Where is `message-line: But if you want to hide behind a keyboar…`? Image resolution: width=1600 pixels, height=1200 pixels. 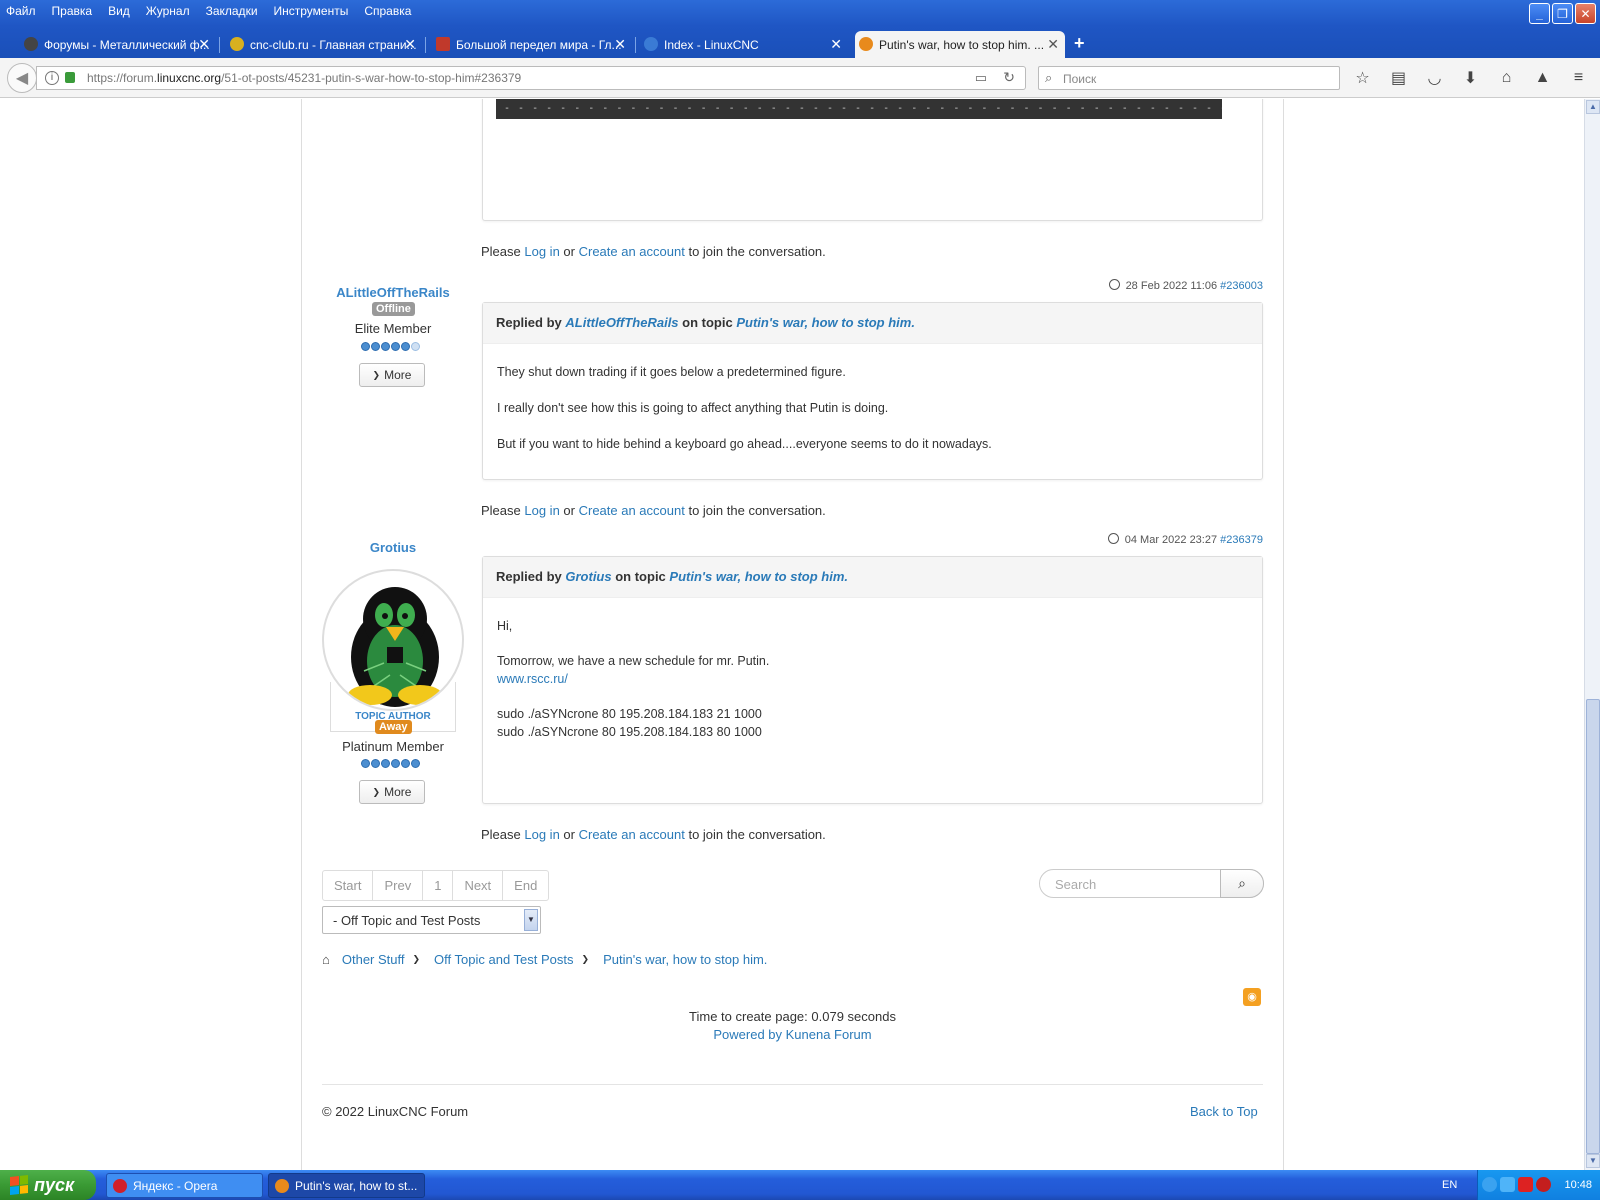
message-line: But if you want to hide behind a keyboar… is located at coordinates (744, 444).